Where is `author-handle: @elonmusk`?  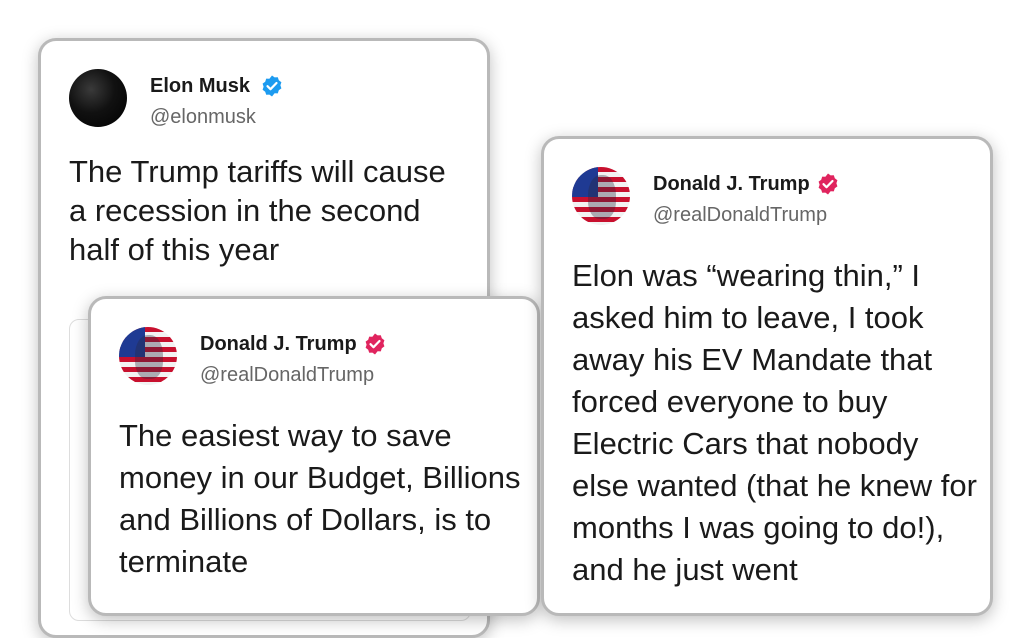 author-handle: @elonmusk is located at coordinates (203, 117).